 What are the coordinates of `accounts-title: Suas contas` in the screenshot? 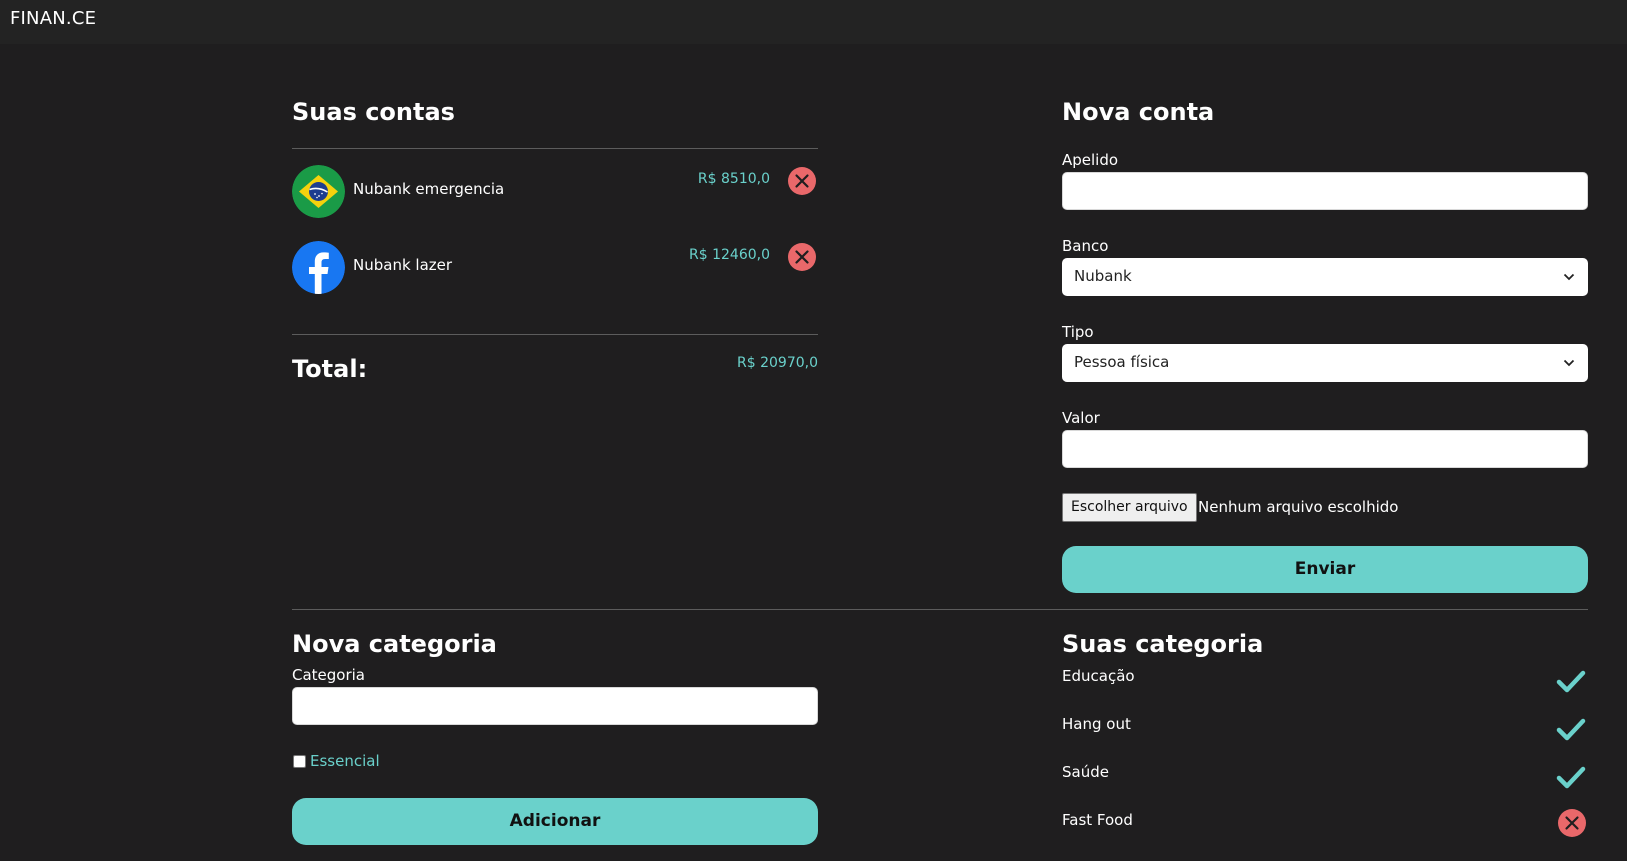 It's located at (373, 112).